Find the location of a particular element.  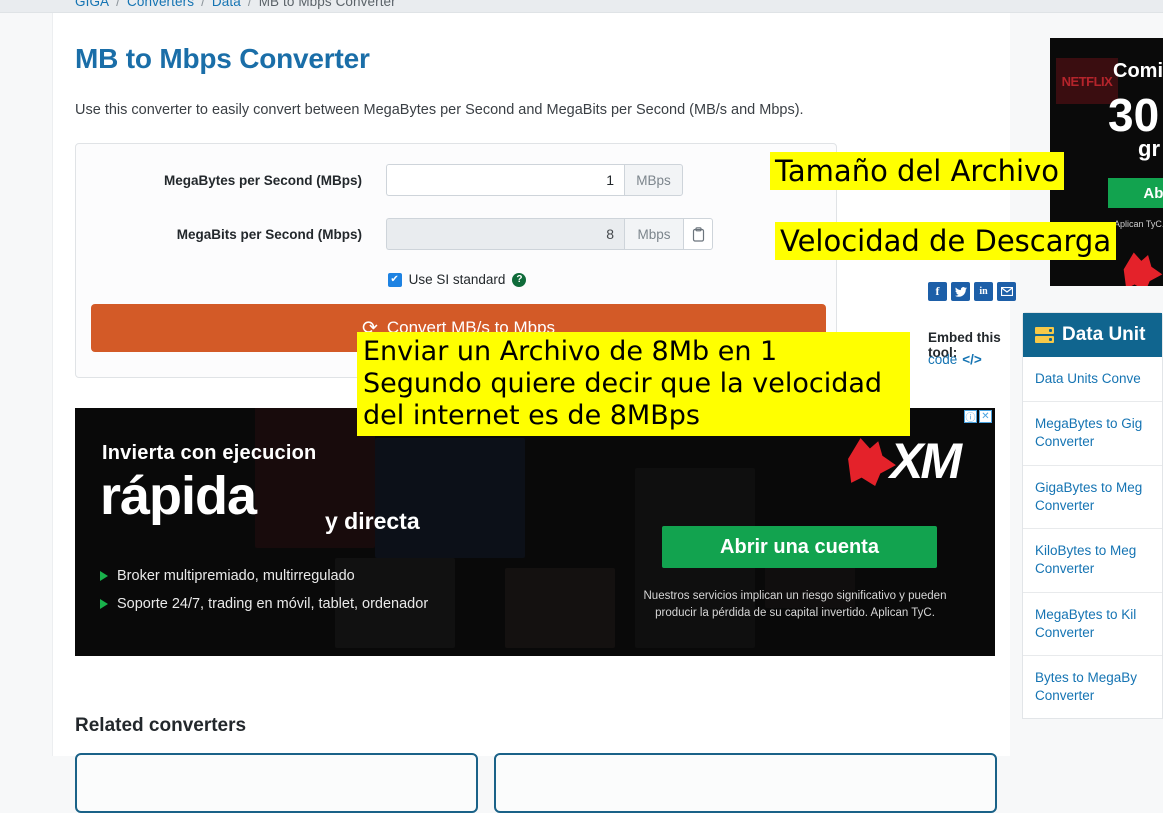

sidebar-item-mb-to-kb: MegaBytes to Kil Converter is located at coordinates (1092, 624).